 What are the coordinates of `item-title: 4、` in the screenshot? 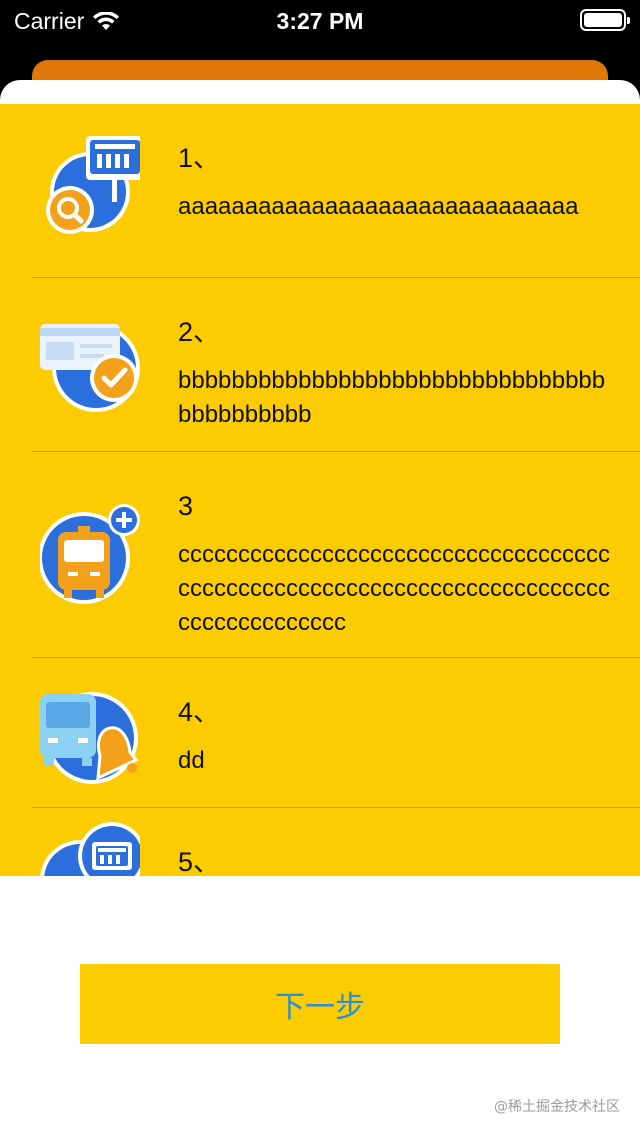 It's located at (199, 712).